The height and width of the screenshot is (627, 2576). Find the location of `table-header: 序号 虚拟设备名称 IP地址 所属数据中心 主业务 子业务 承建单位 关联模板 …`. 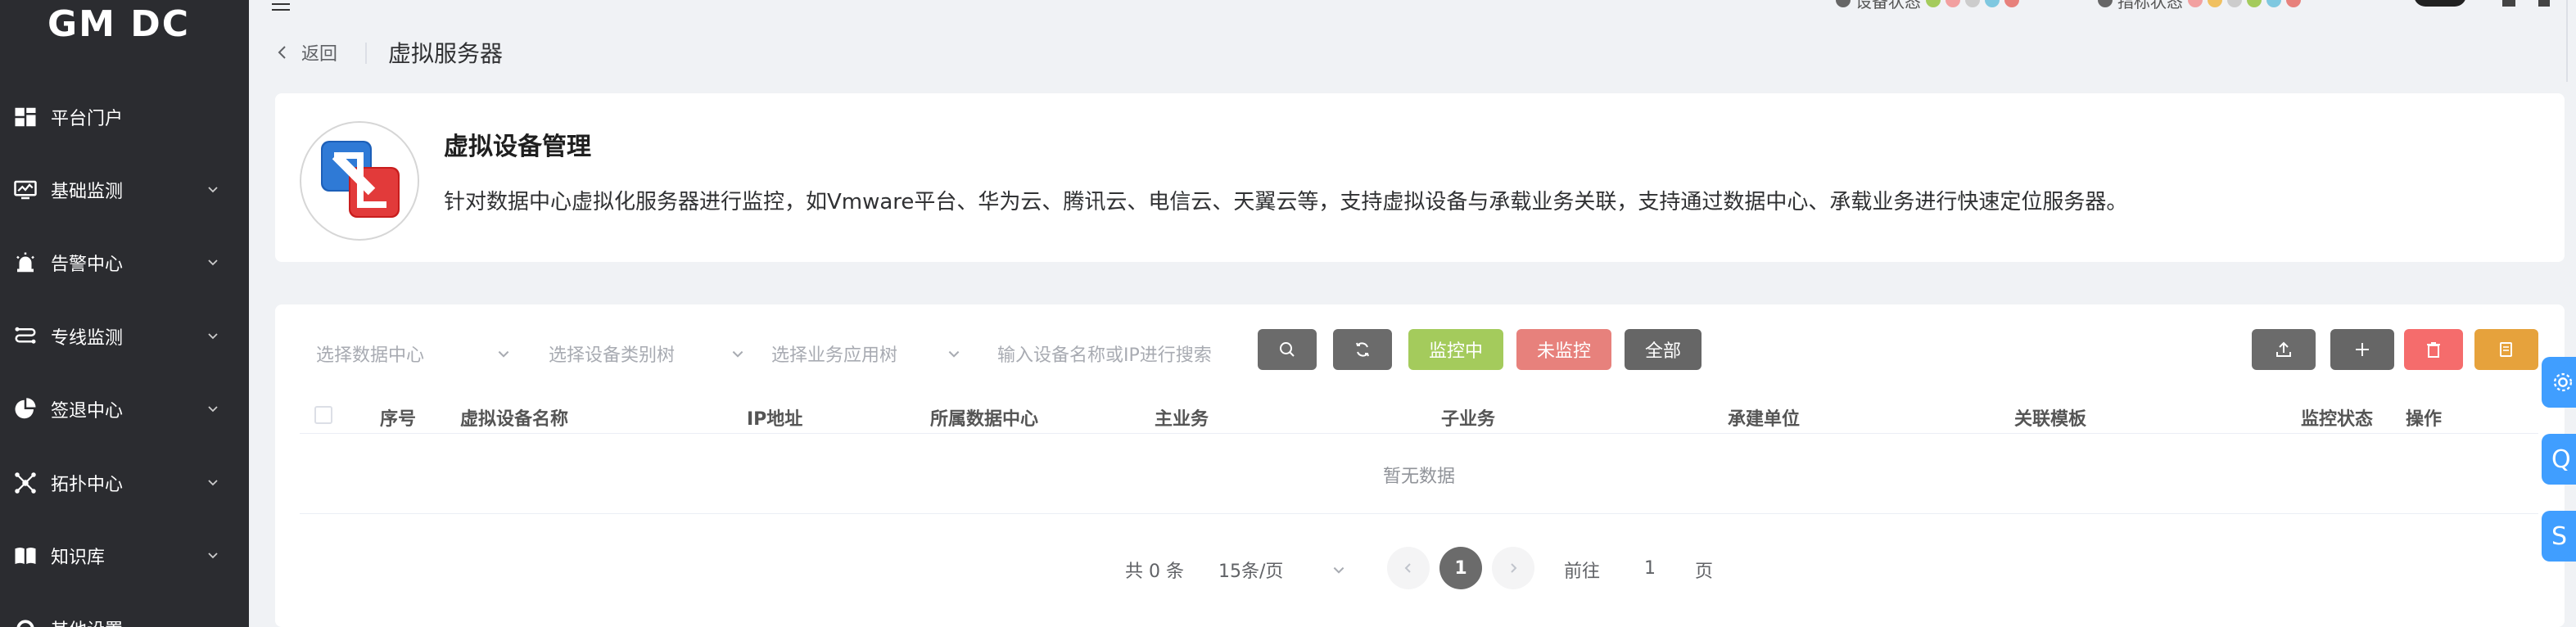

table-header: 序号 虚拟设备名称 IP地址 所属数据中心 主业务 子业务 承建单位 关联模板 … is located at coordinates (1419, 415).